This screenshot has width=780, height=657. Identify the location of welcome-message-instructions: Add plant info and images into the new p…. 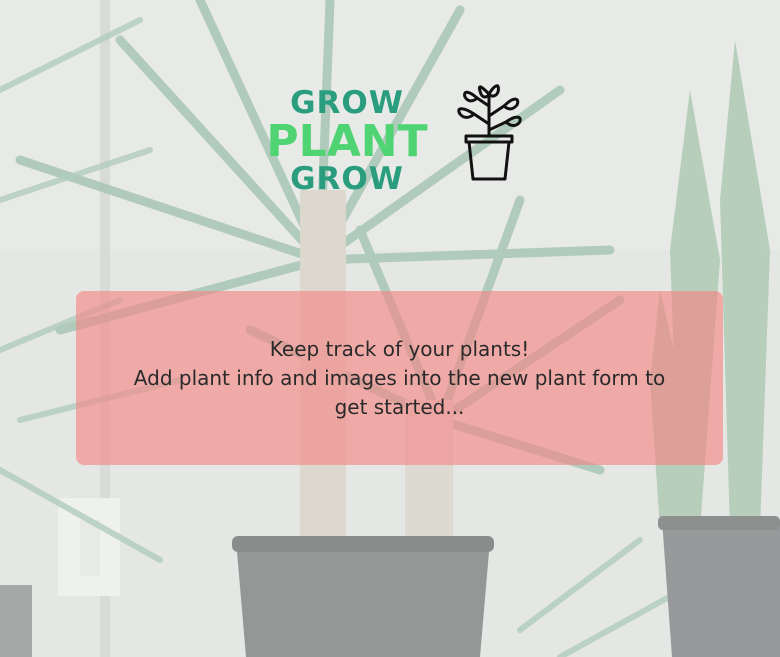
(399, 392).